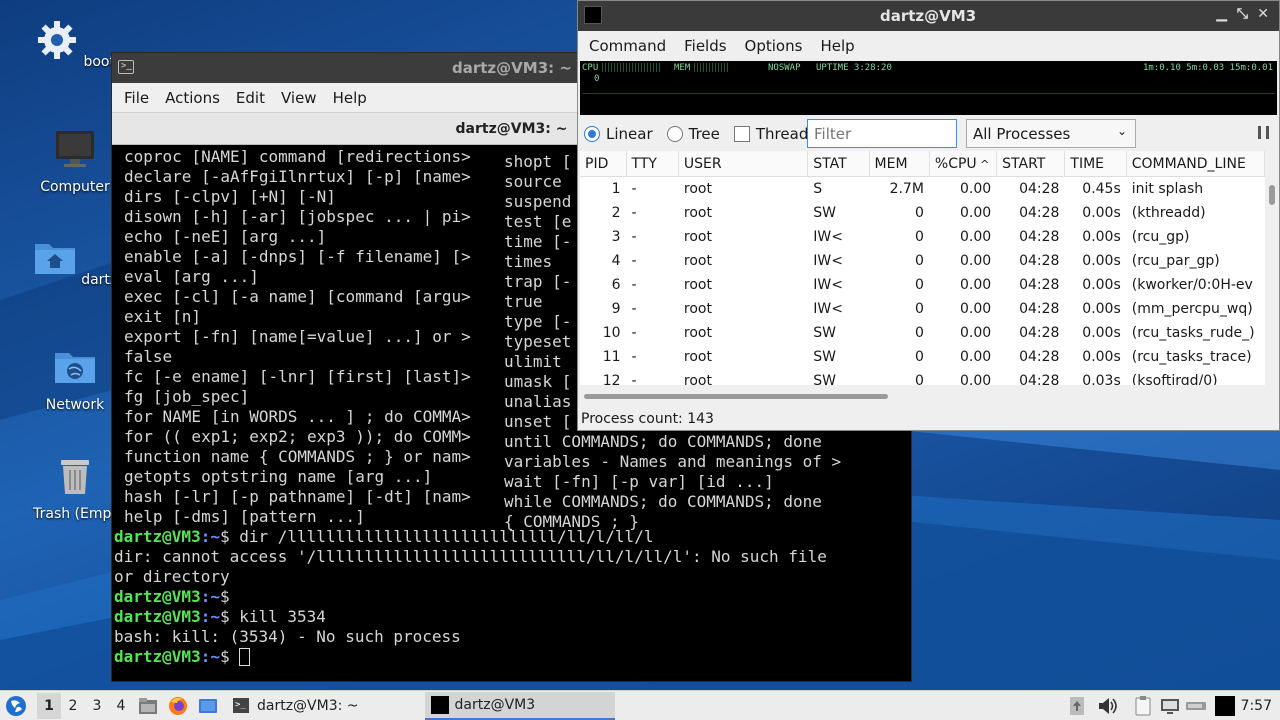  I want to click on start-menu-icon, so click(16, 706).